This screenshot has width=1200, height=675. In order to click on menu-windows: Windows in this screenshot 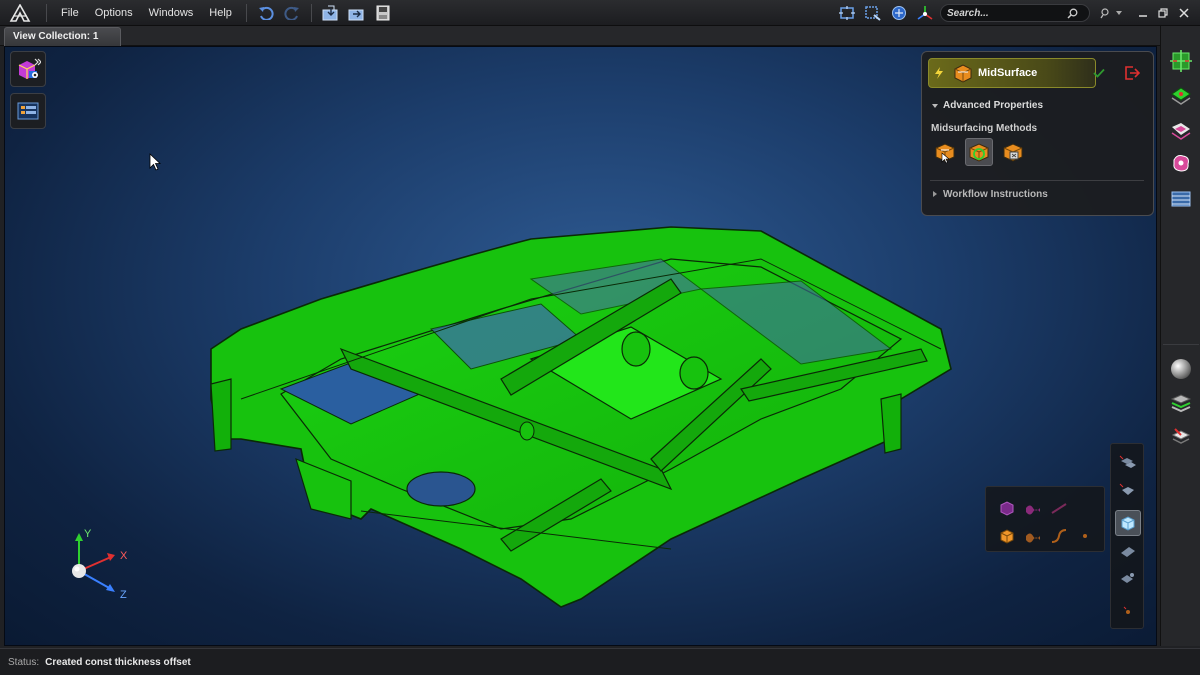, I will do `click(171, 13)`.